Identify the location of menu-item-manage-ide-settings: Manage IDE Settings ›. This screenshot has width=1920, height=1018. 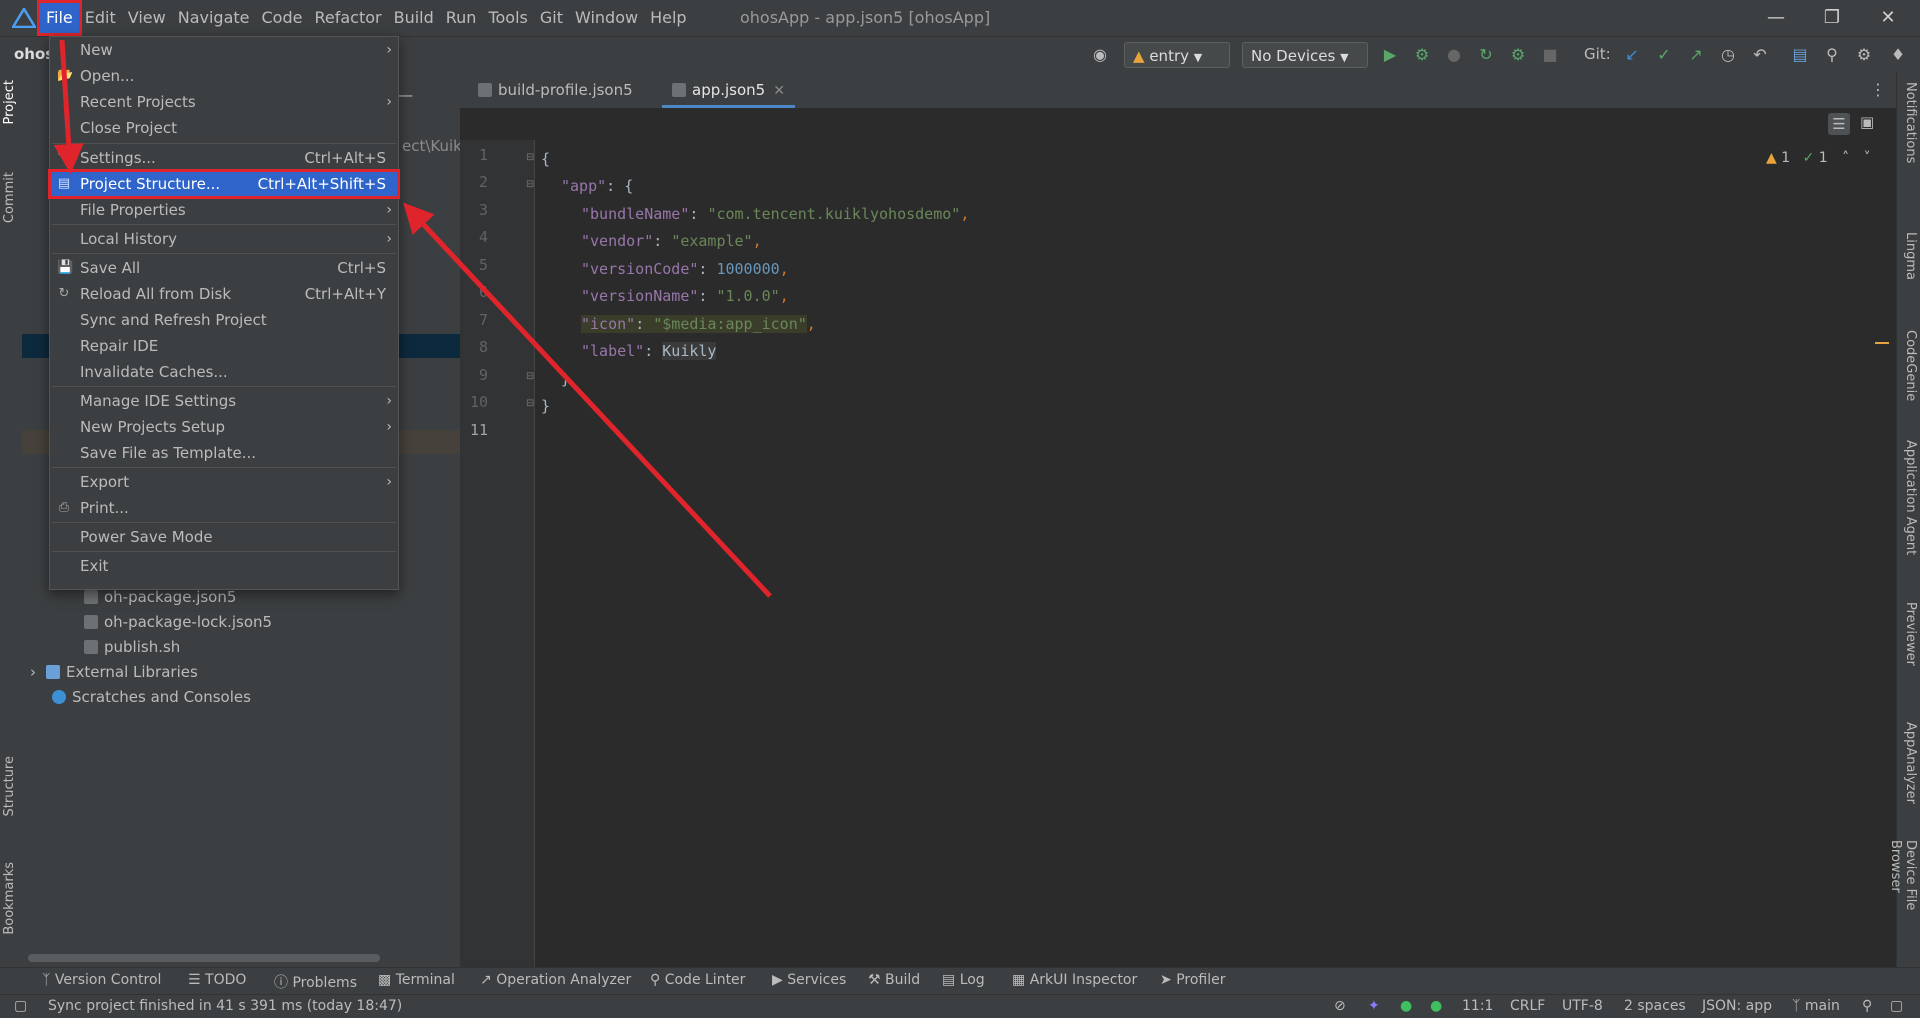
(224, 401).